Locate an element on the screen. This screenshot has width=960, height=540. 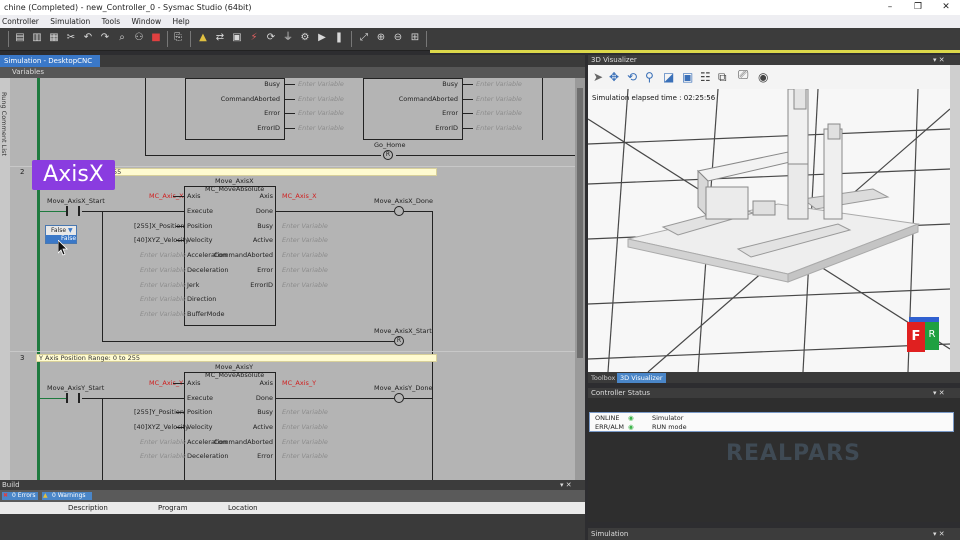
play-icon: ▶ is located at coordinates (322, 38).